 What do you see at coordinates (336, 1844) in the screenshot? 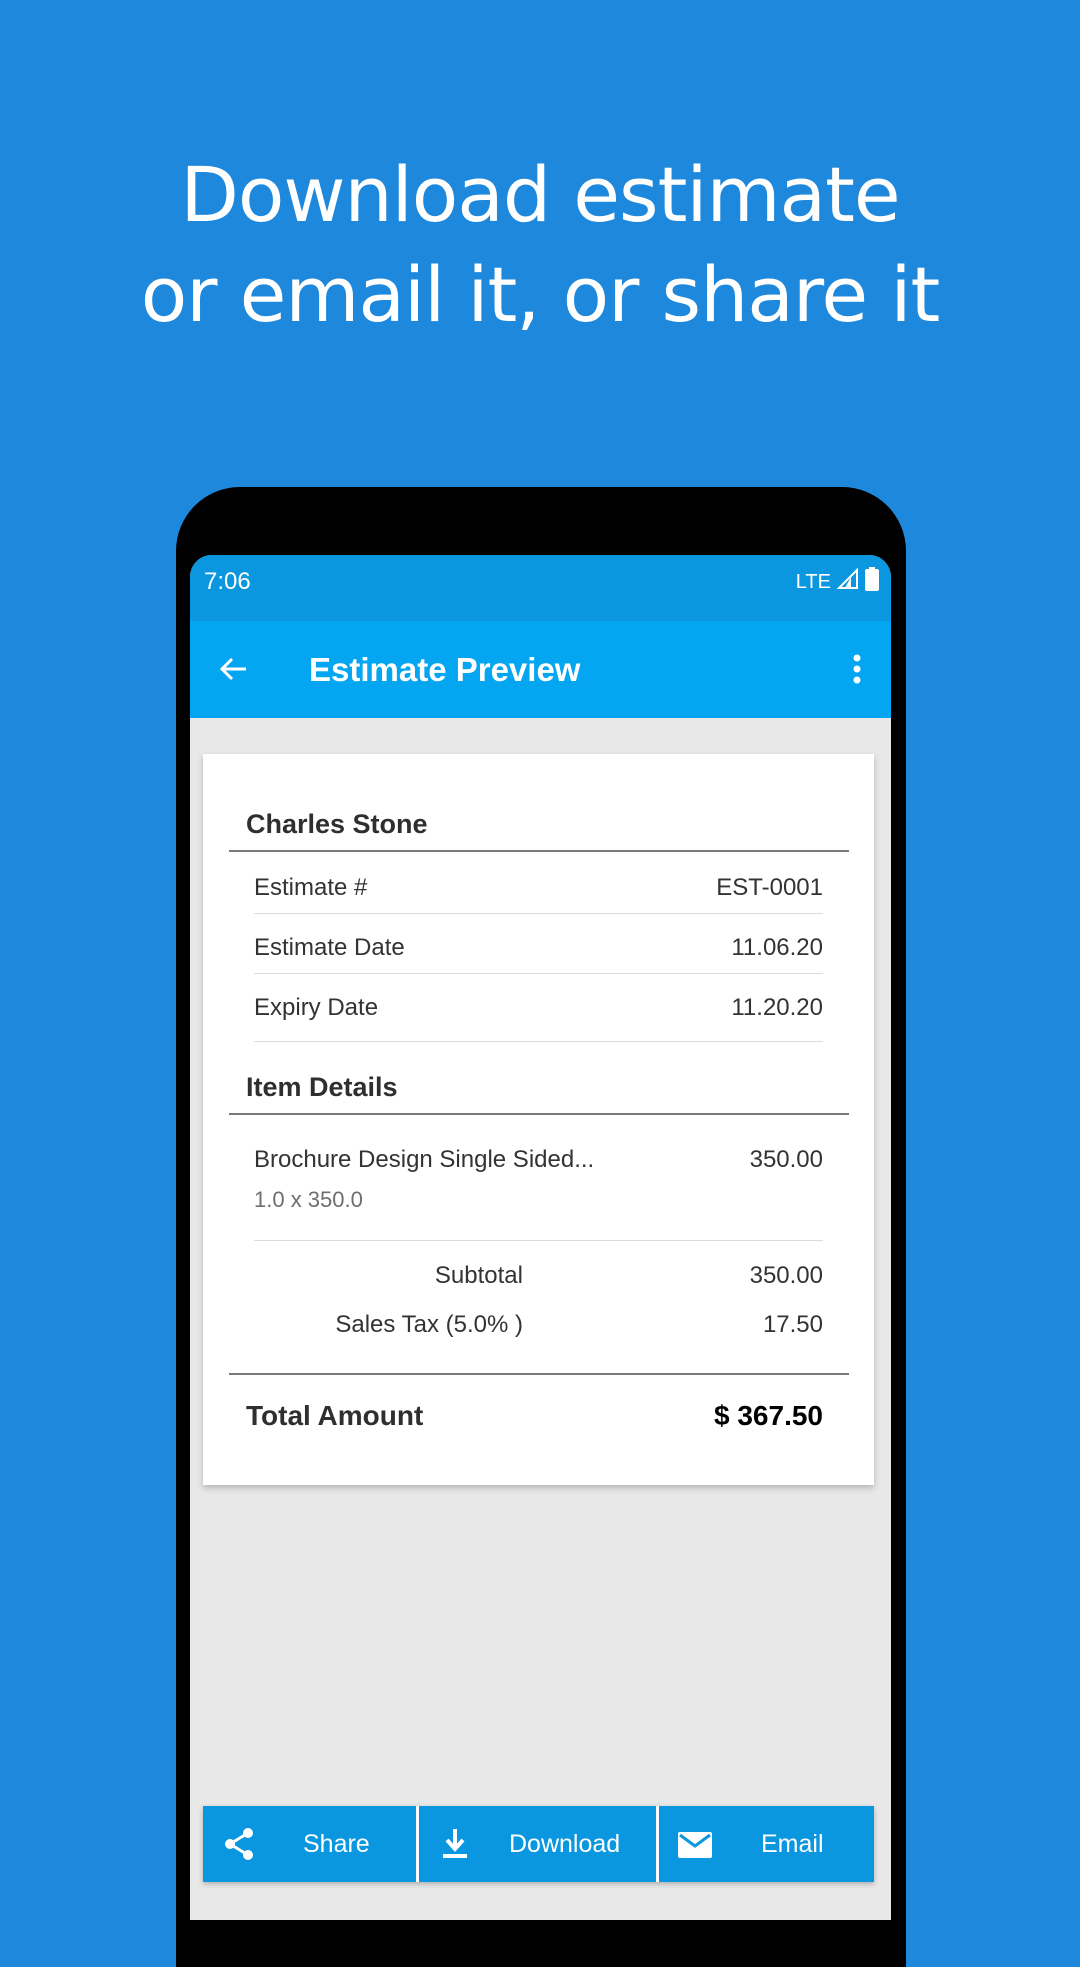
I see `share-label: Share` at bounding box center [336, 1844].